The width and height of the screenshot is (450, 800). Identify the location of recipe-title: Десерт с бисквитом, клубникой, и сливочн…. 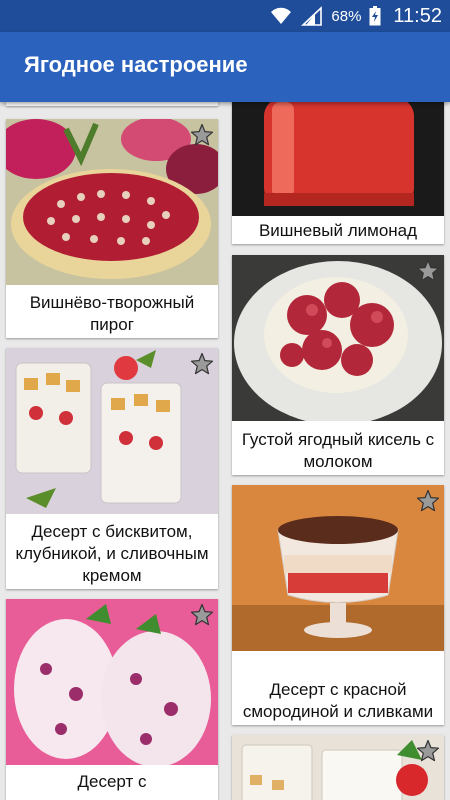
(112, 553).